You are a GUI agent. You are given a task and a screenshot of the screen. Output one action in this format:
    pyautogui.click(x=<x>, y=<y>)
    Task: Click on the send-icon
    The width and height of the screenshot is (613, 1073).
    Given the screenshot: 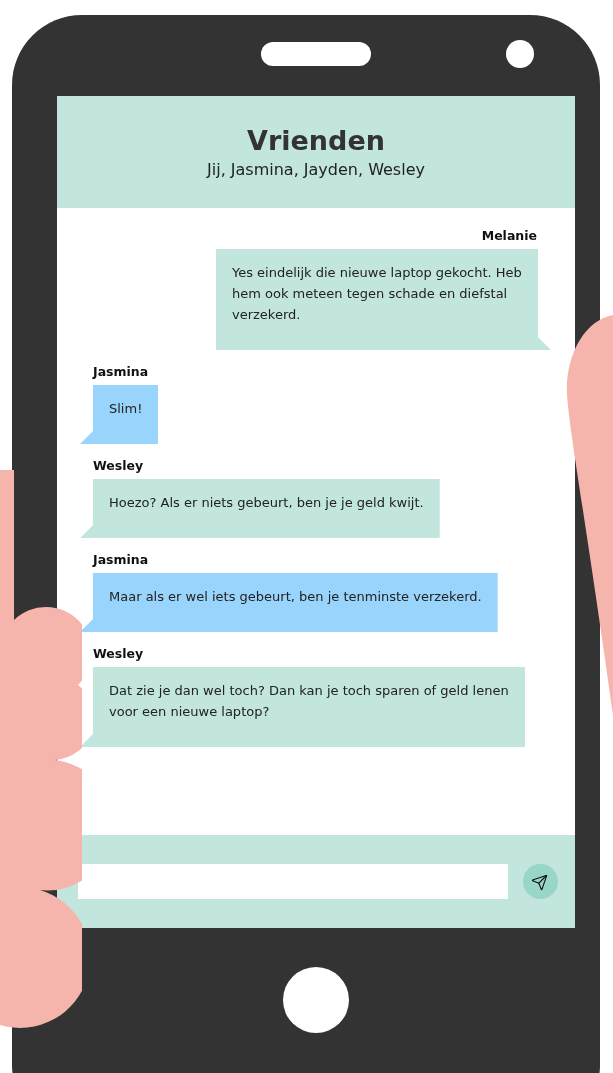 What is the action you would take?
    pyautogui.click(x=539, y=882)
    